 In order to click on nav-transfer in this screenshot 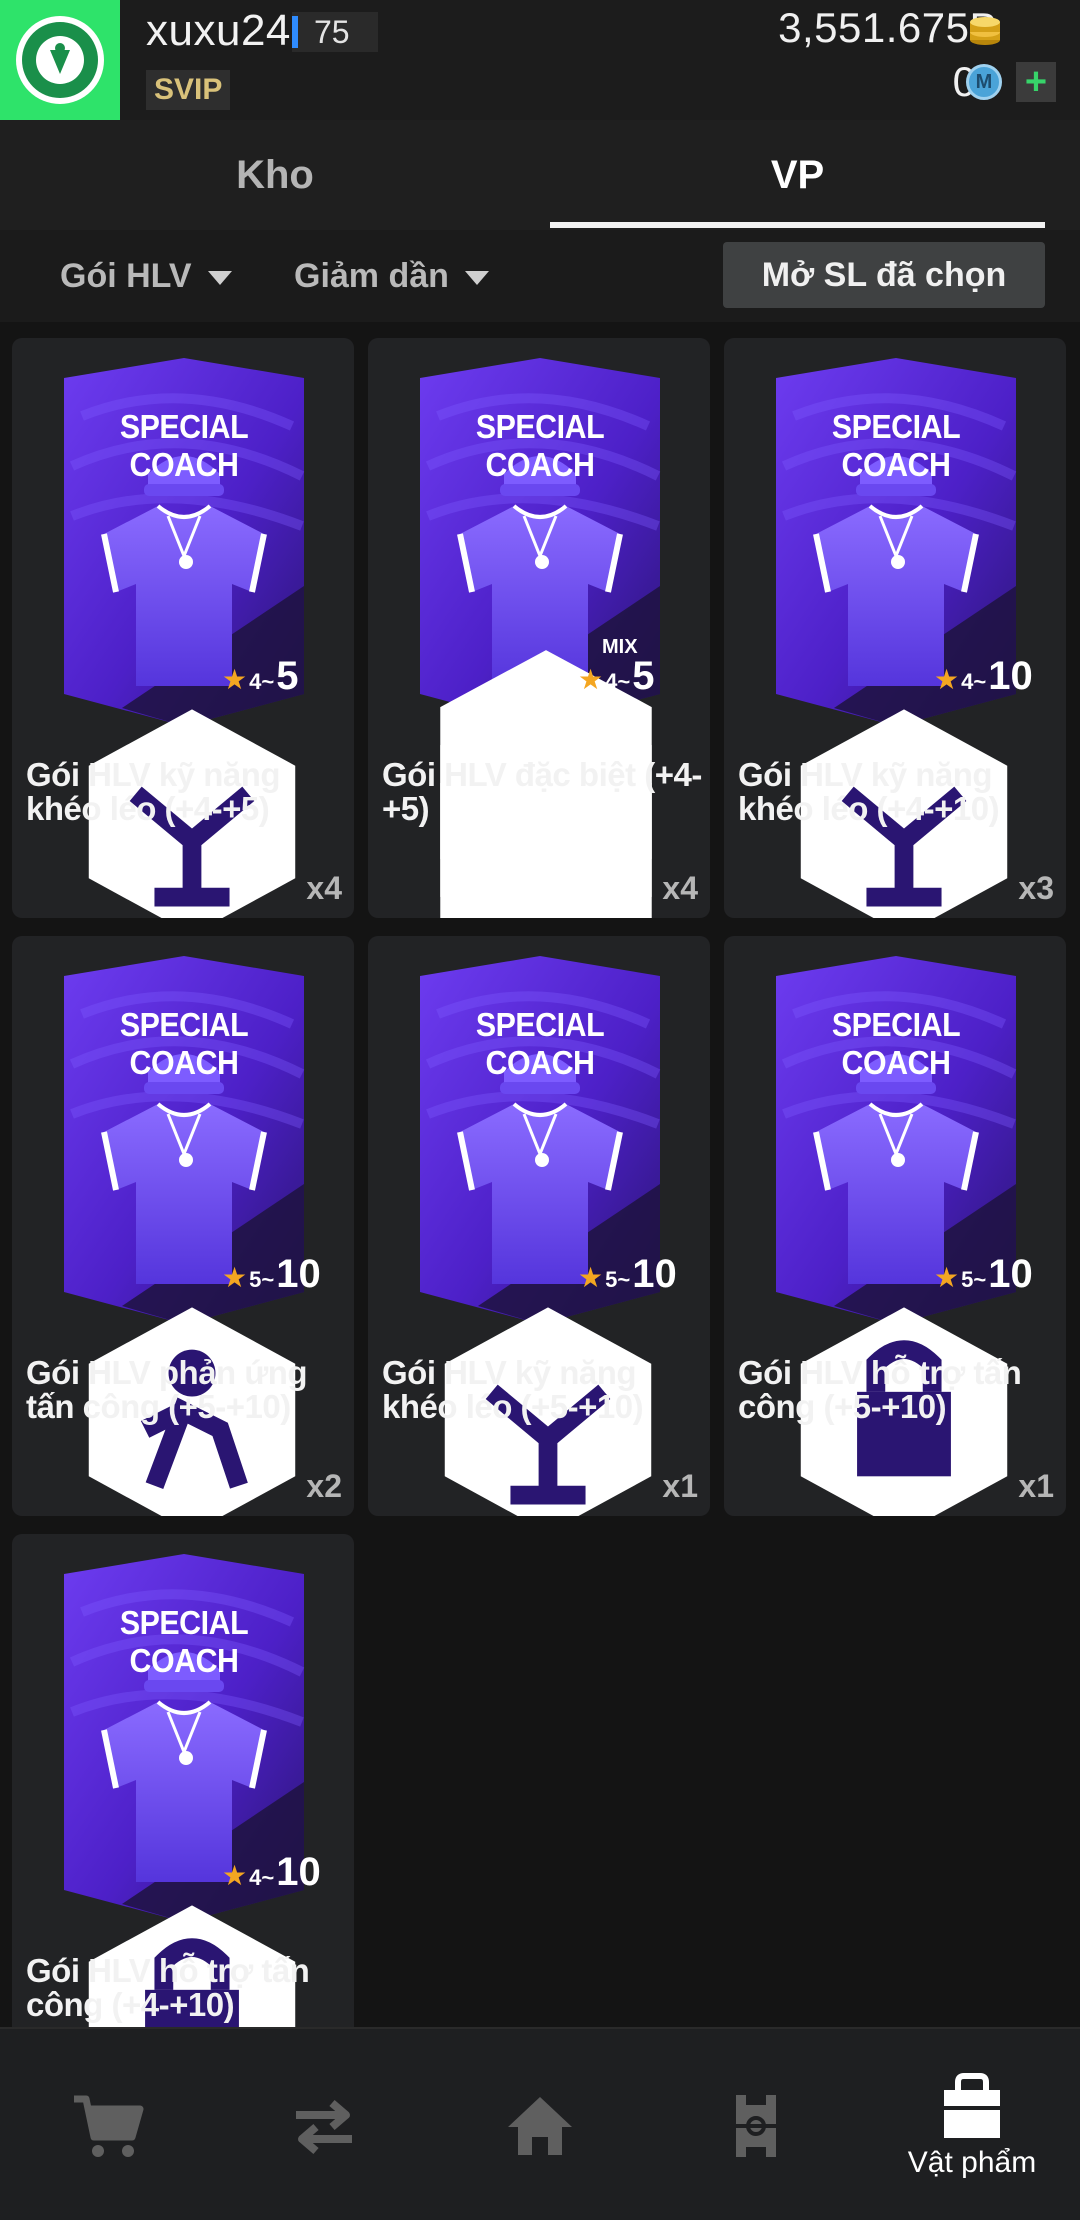, I will do `click(324, 2124)`.